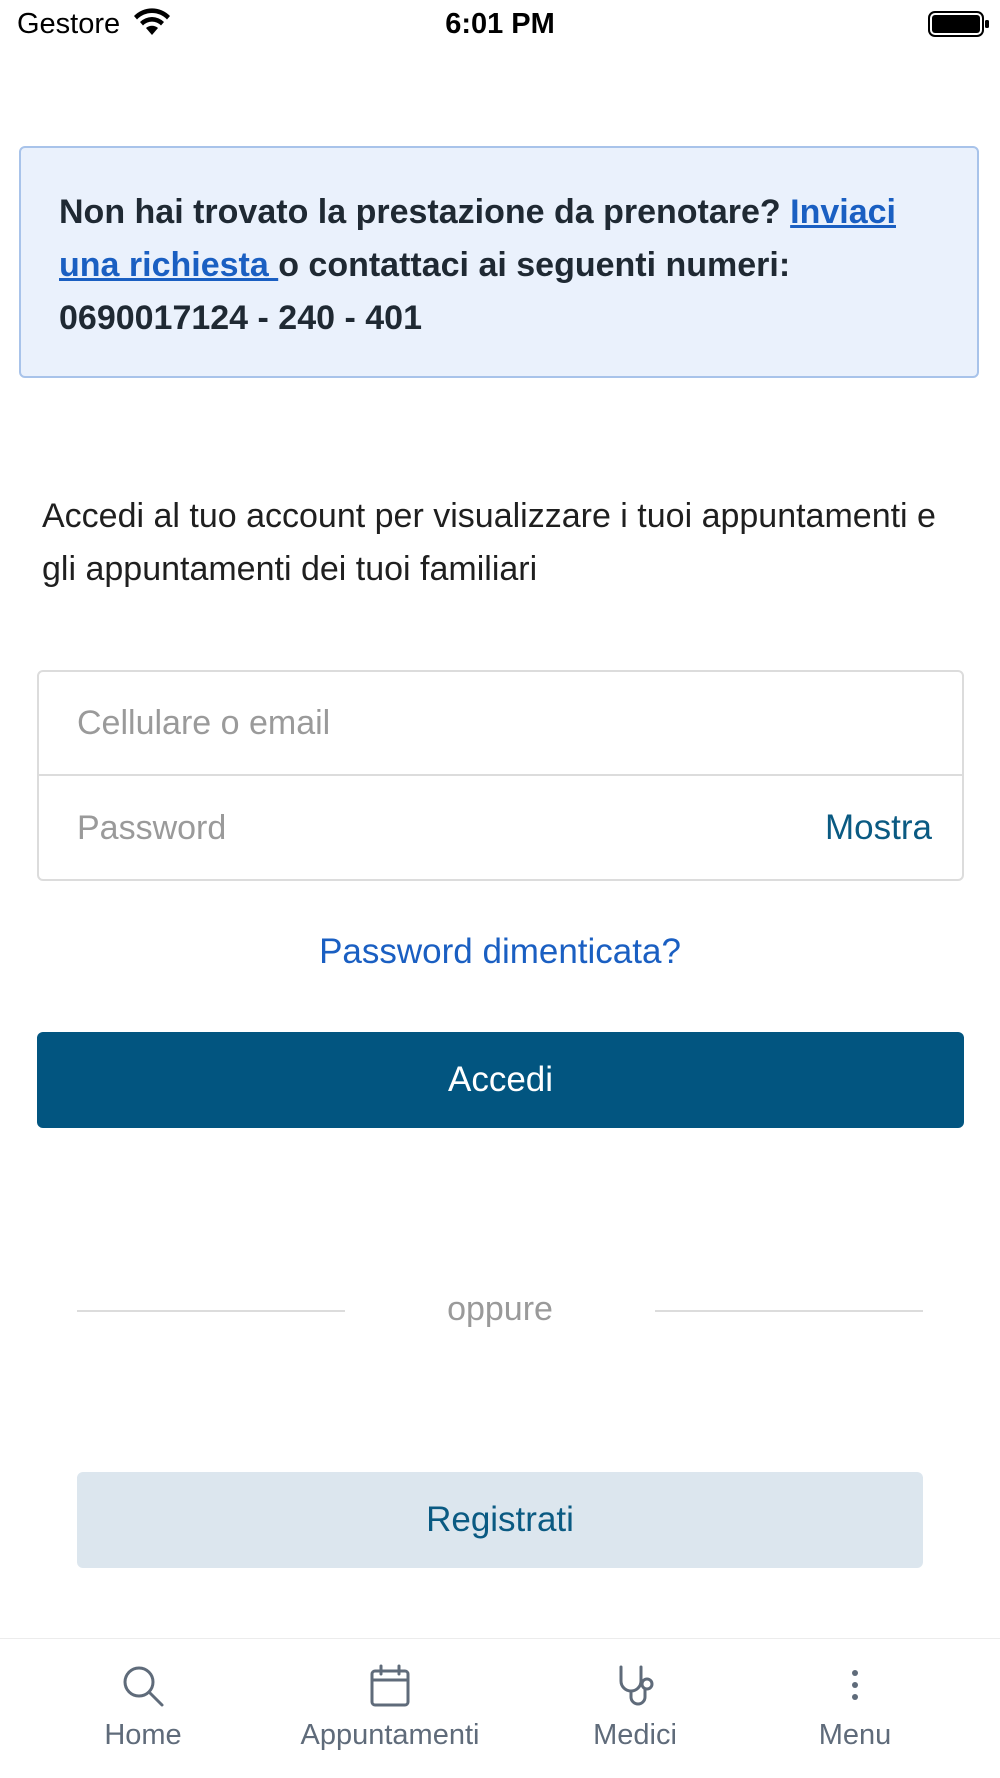 This screenshot has width=1000, height=1778. I want to click on clock: 6:01 PM, so click(500, 24).